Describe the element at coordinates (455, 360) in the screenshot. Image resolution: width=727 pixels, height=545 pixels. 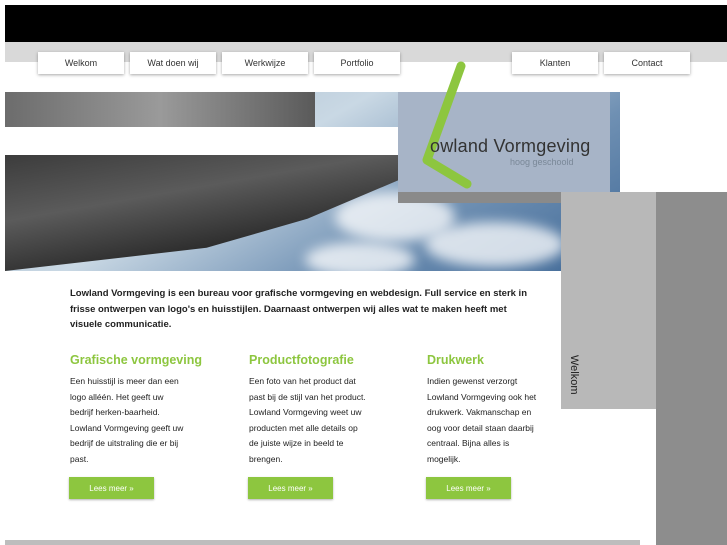
I see `column-title-drukwerk: Drukwerk` at that location.